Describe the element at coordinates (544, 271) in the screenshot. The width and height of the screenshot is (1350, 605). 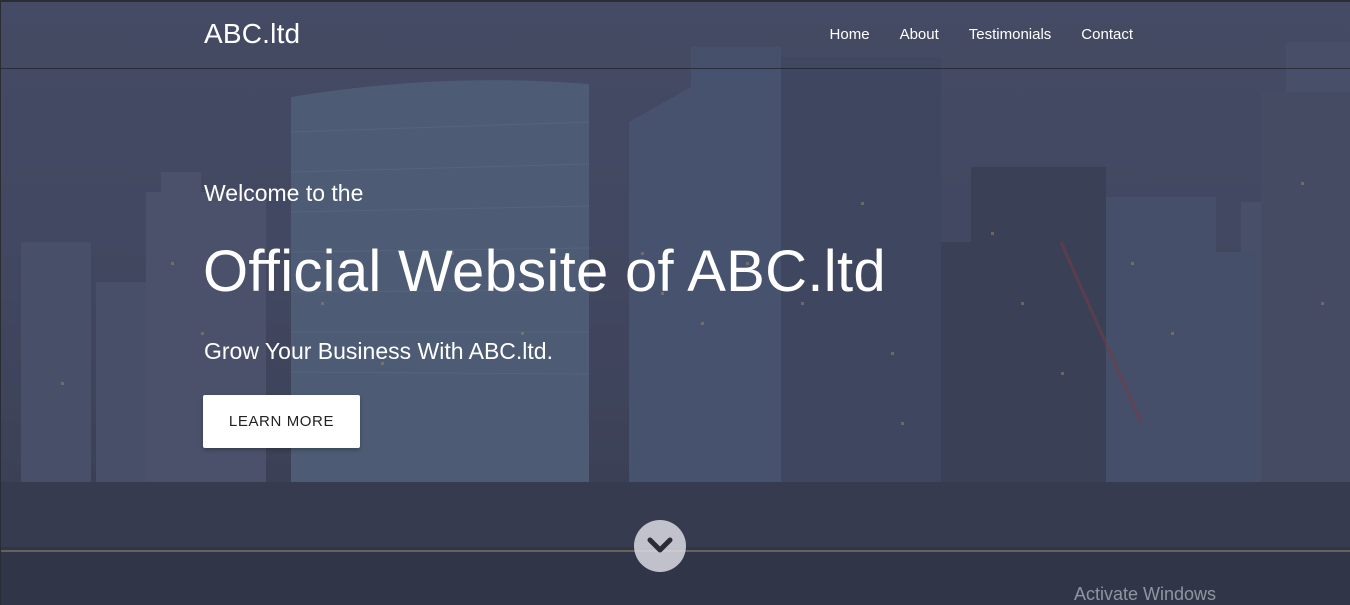
I see `hero-headline: Official Website of ABC.ltd` at that location.